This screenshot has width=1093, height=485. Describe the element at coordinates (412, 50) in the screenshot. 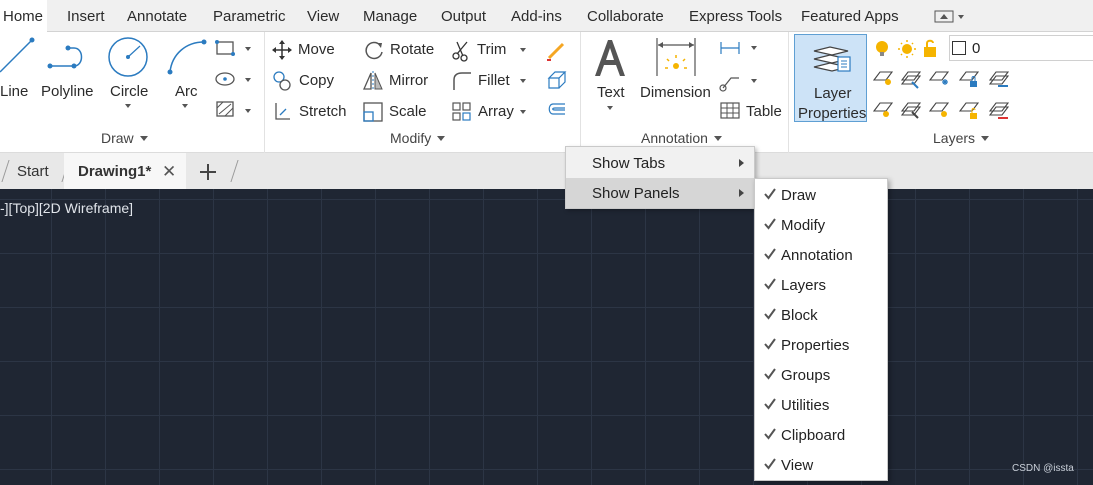

I see `rotate-button: Rotate` at that location.